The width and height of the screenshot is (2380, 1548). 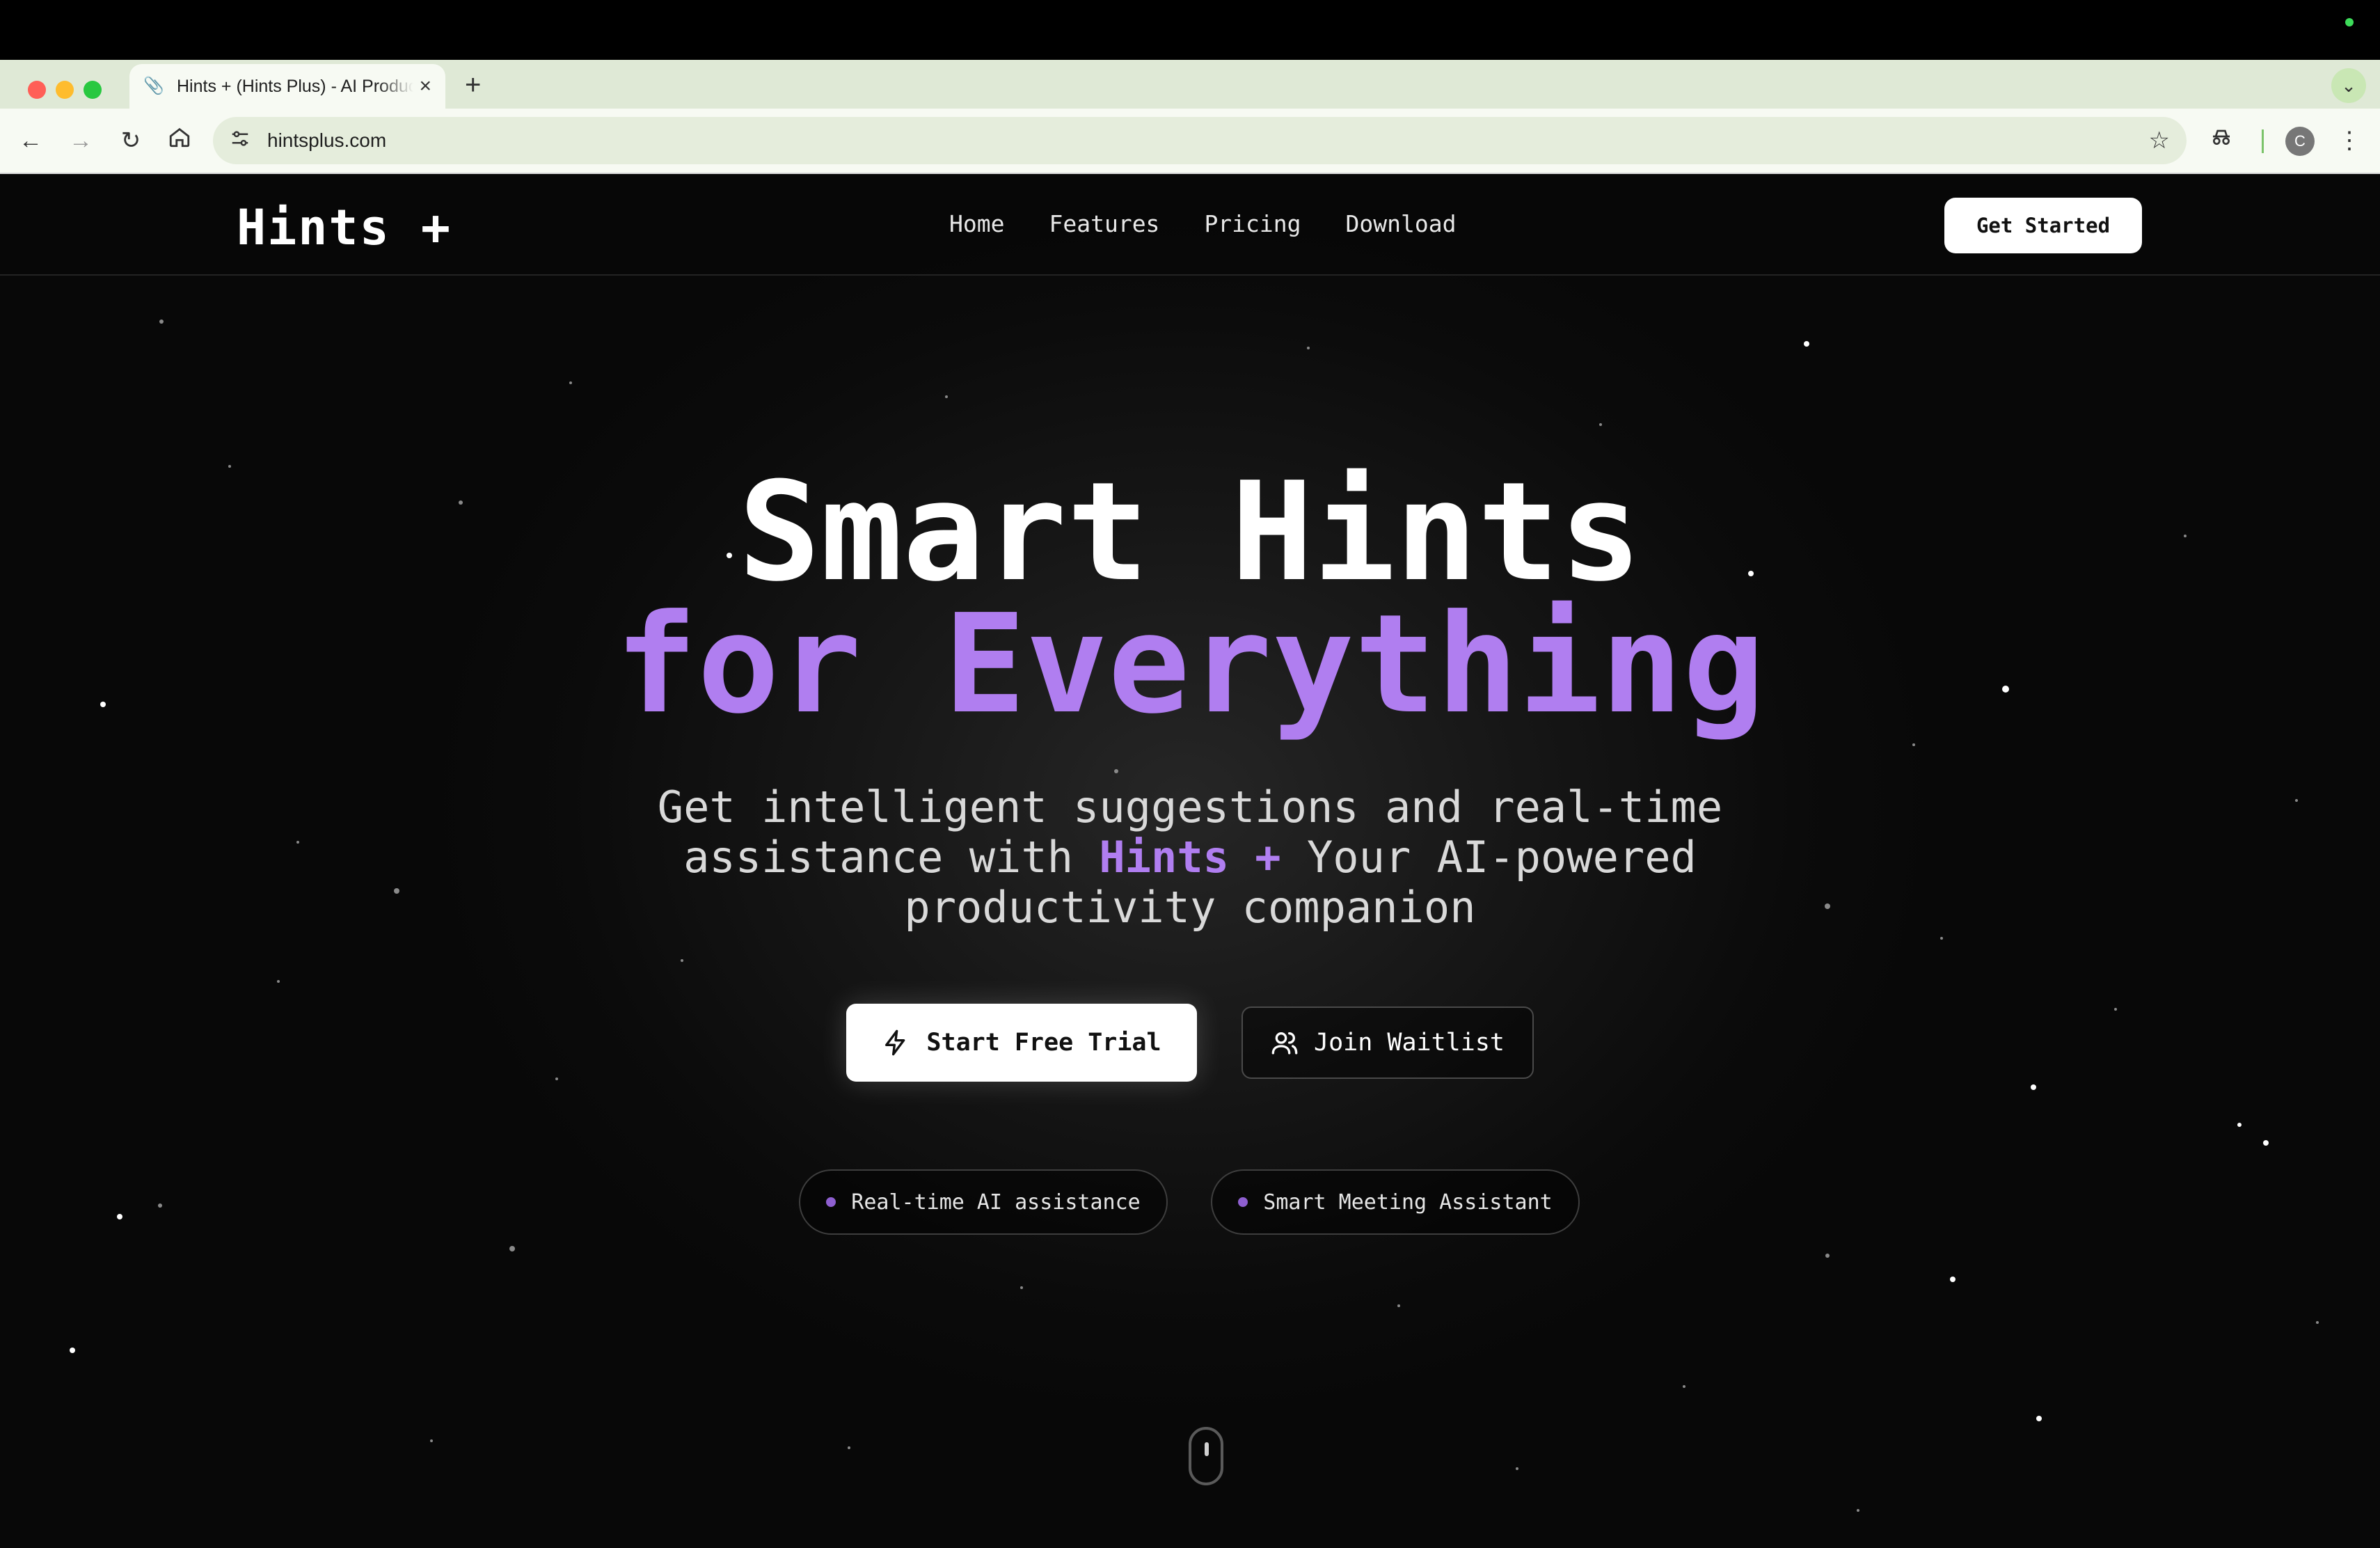 What do you see at coordinates (2348, 85) in the screenshot?
I see `tab-search-chevron-icon: ⌄` at bounding box center [2348, 85].